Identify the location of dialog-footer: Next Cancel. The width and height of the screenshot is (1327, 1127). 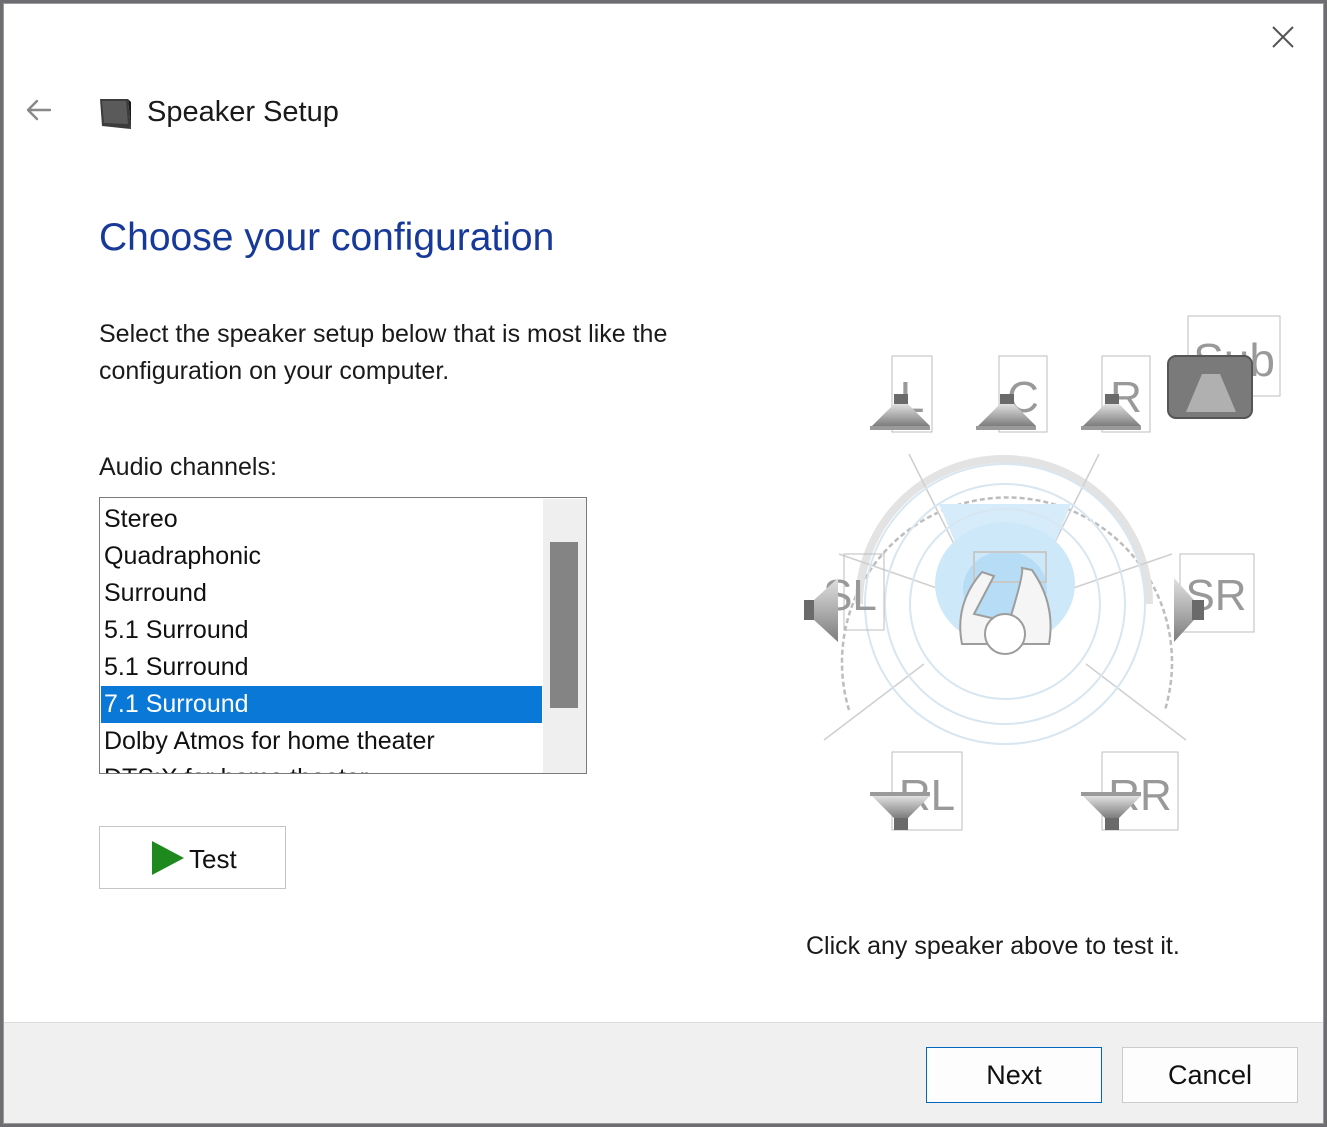
(663, 1072).